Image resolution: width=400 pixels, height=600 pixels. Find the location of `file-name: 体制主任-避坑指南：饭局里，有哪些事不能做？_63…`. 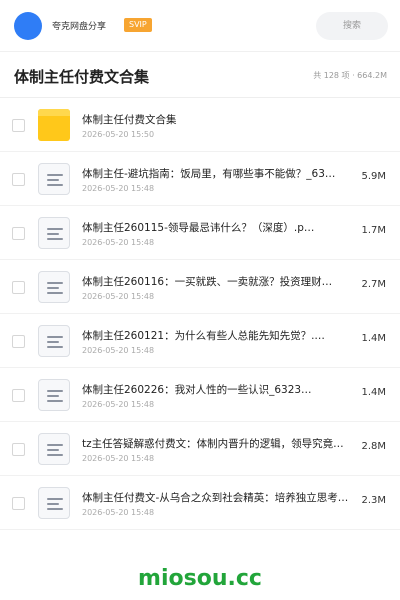

file-name: 体制主任-避坑指南：饭局里，有哪些事不能做？_63… is located at coordinates (209, 174).